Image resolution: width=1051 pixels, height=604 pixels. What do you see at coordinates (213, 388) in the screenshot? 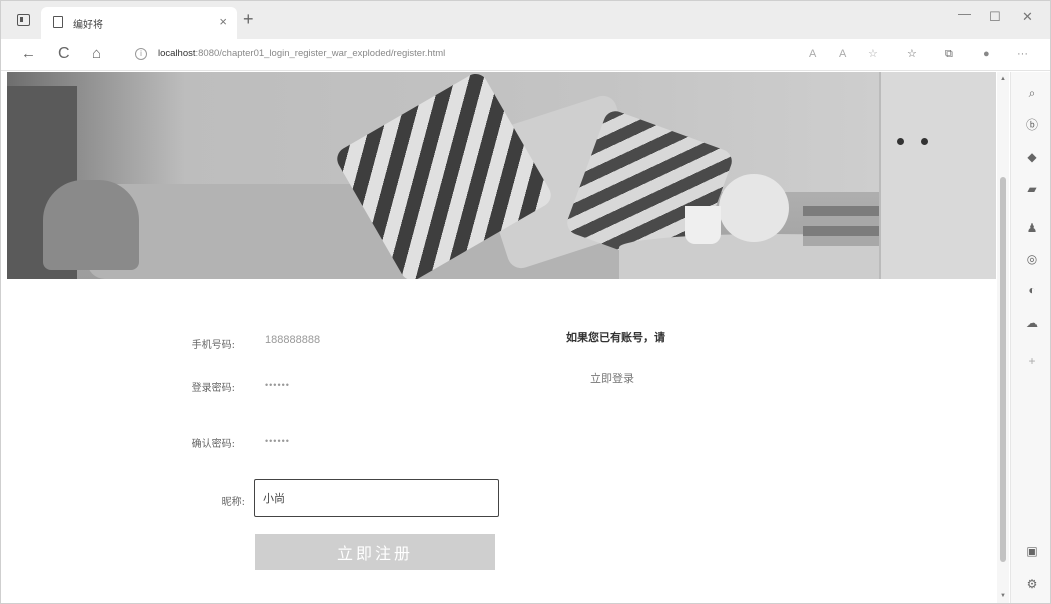
I see `password-label: 登录密码:` at bounding box center [213, 388].